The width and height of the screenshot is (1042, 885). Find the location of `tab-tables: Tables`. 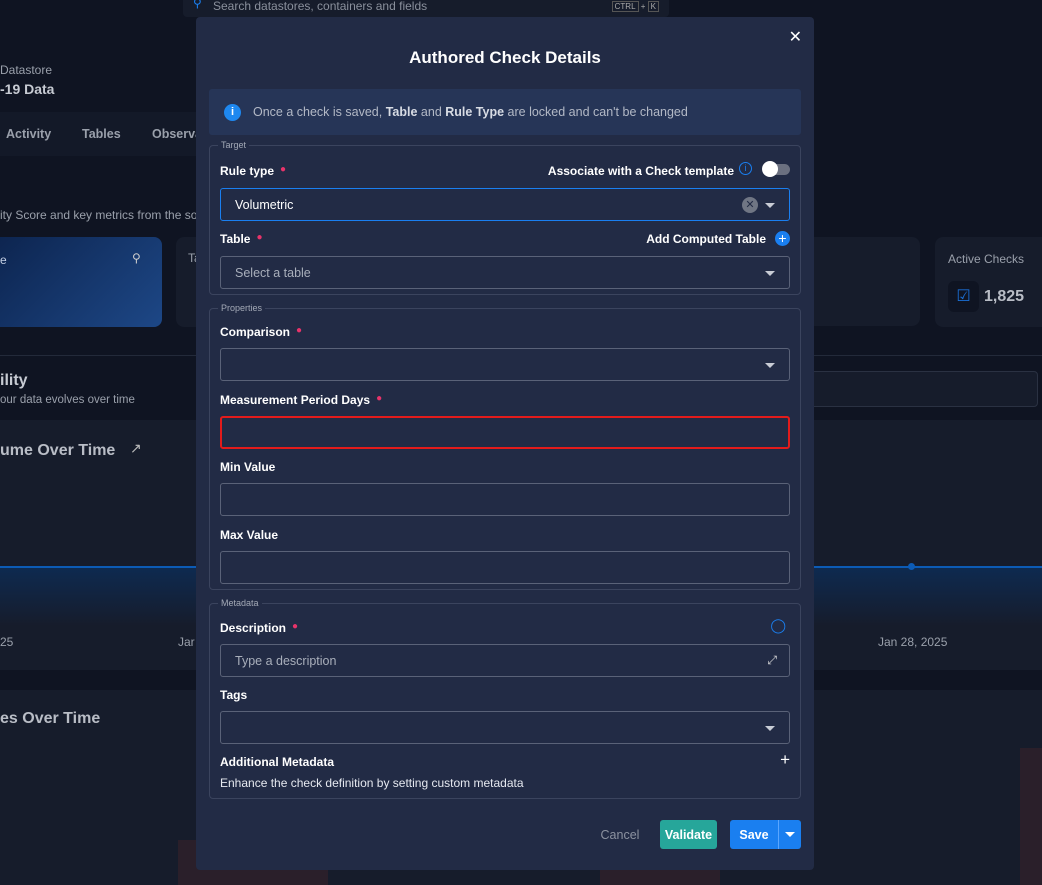

tab-tables: Tables is located at coordinates (101, 134).